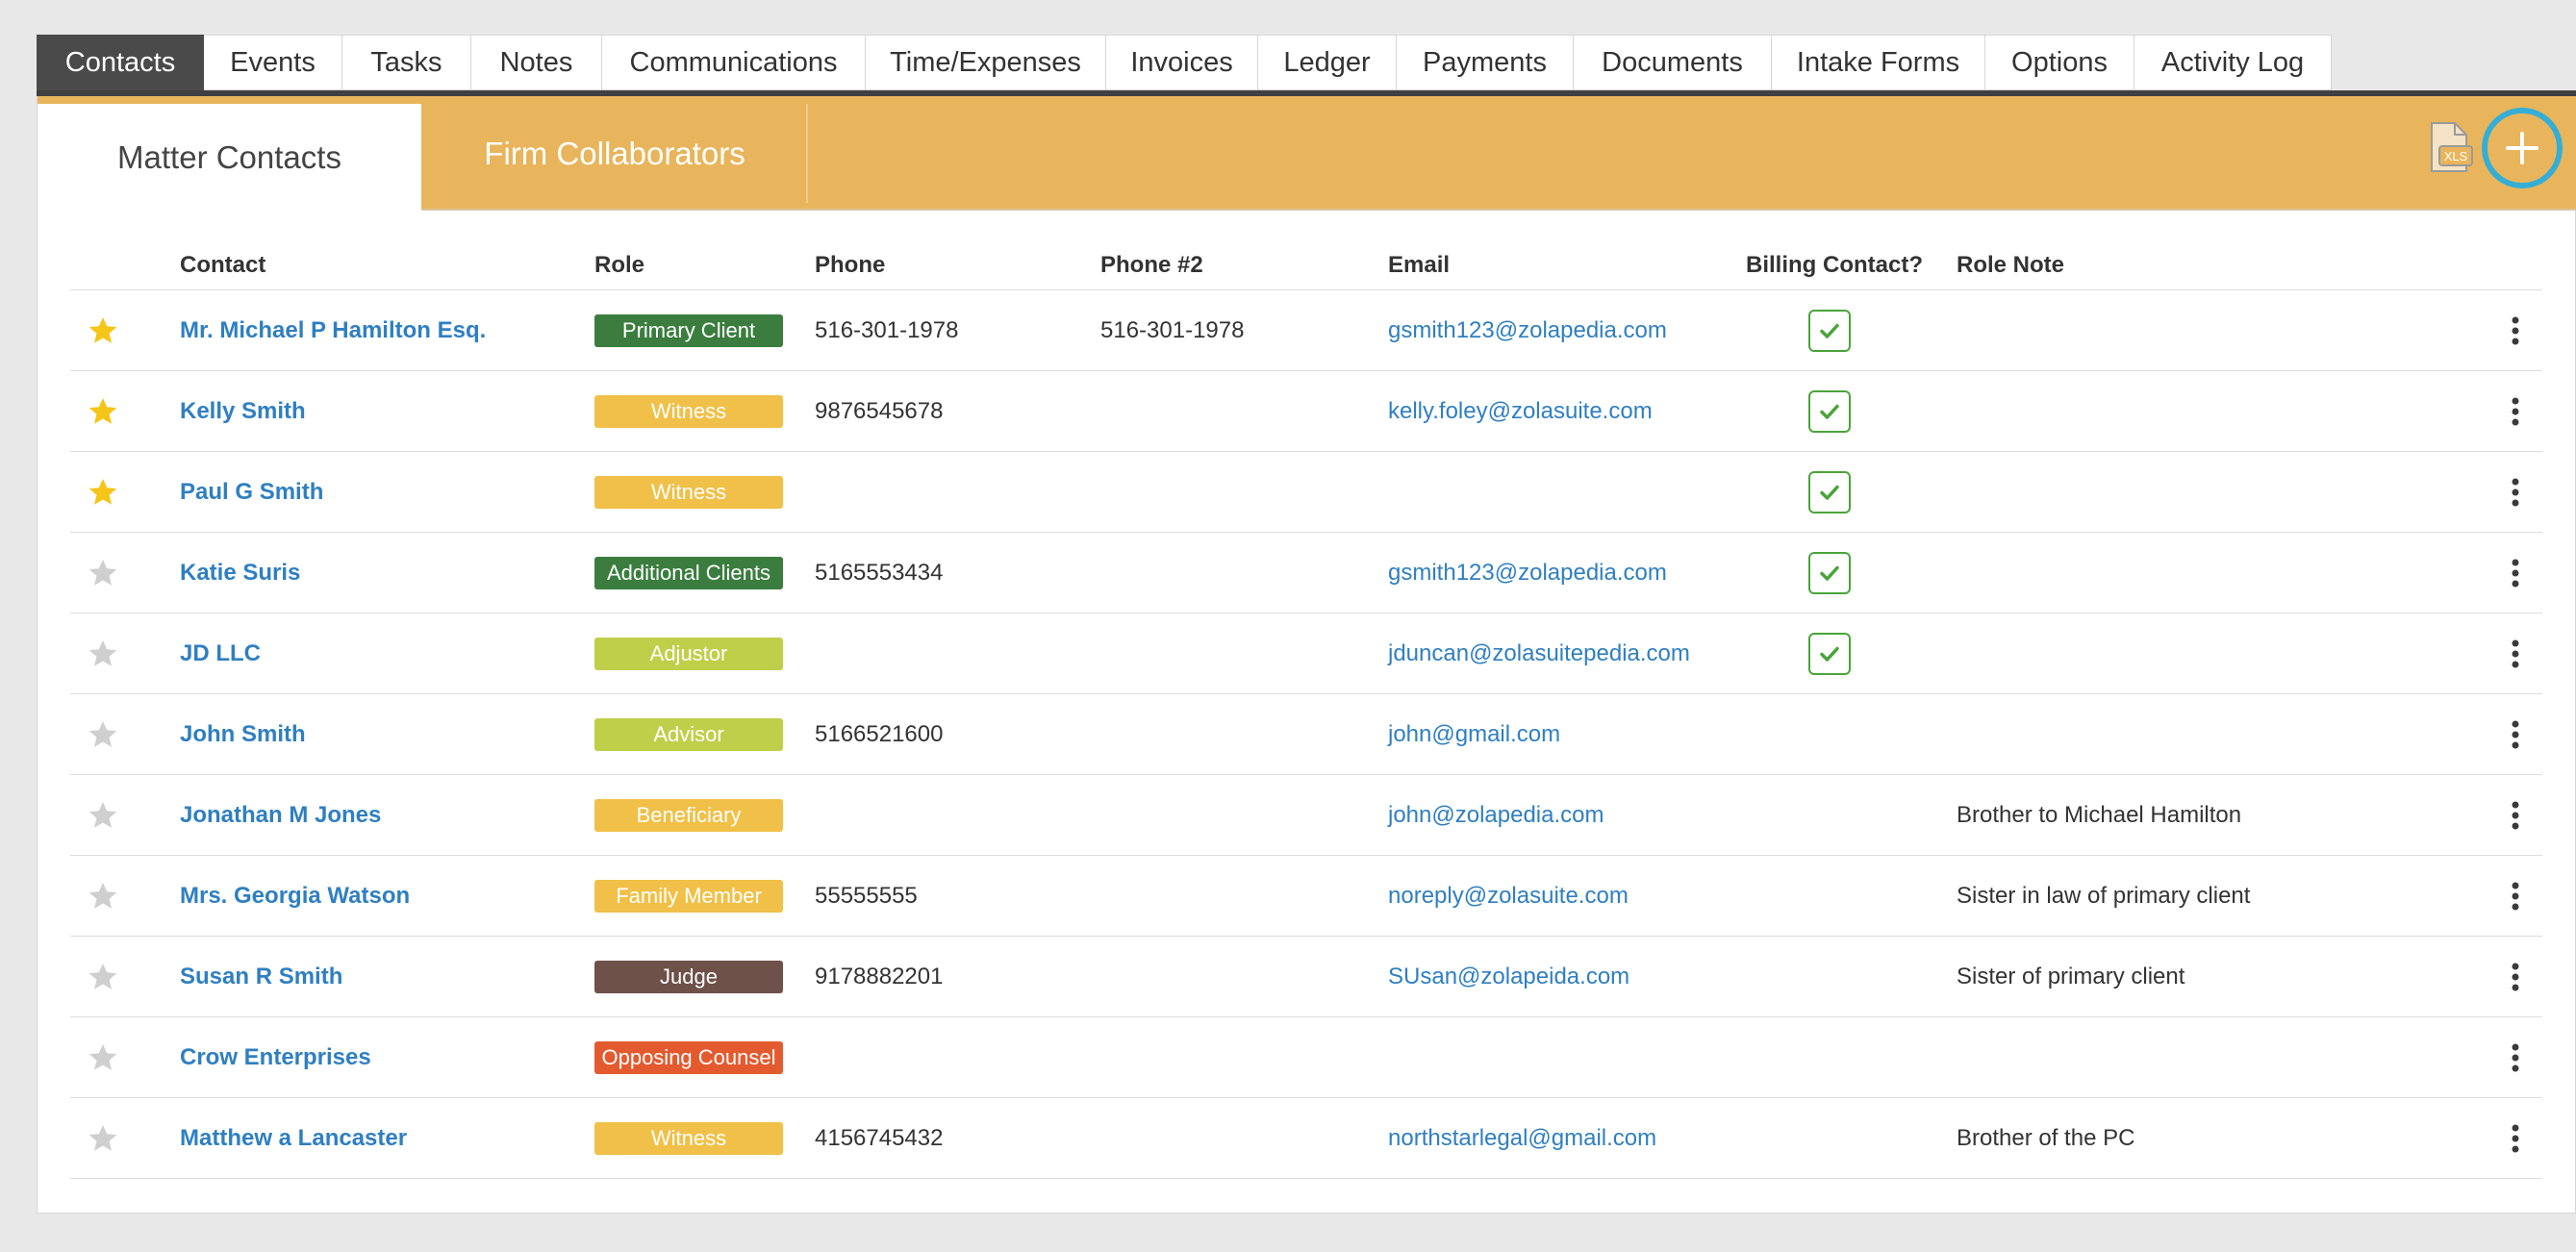  I want to click on add-contact-button, so click(2522, 148).